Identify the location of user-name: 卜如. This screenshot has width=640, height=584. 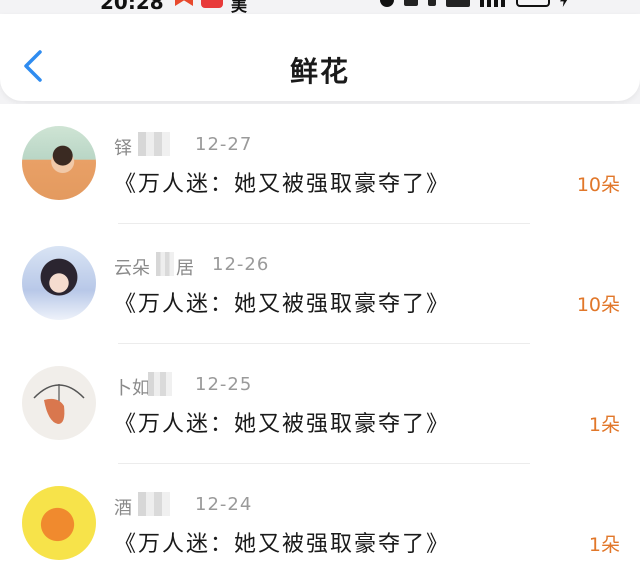
(132, 388).